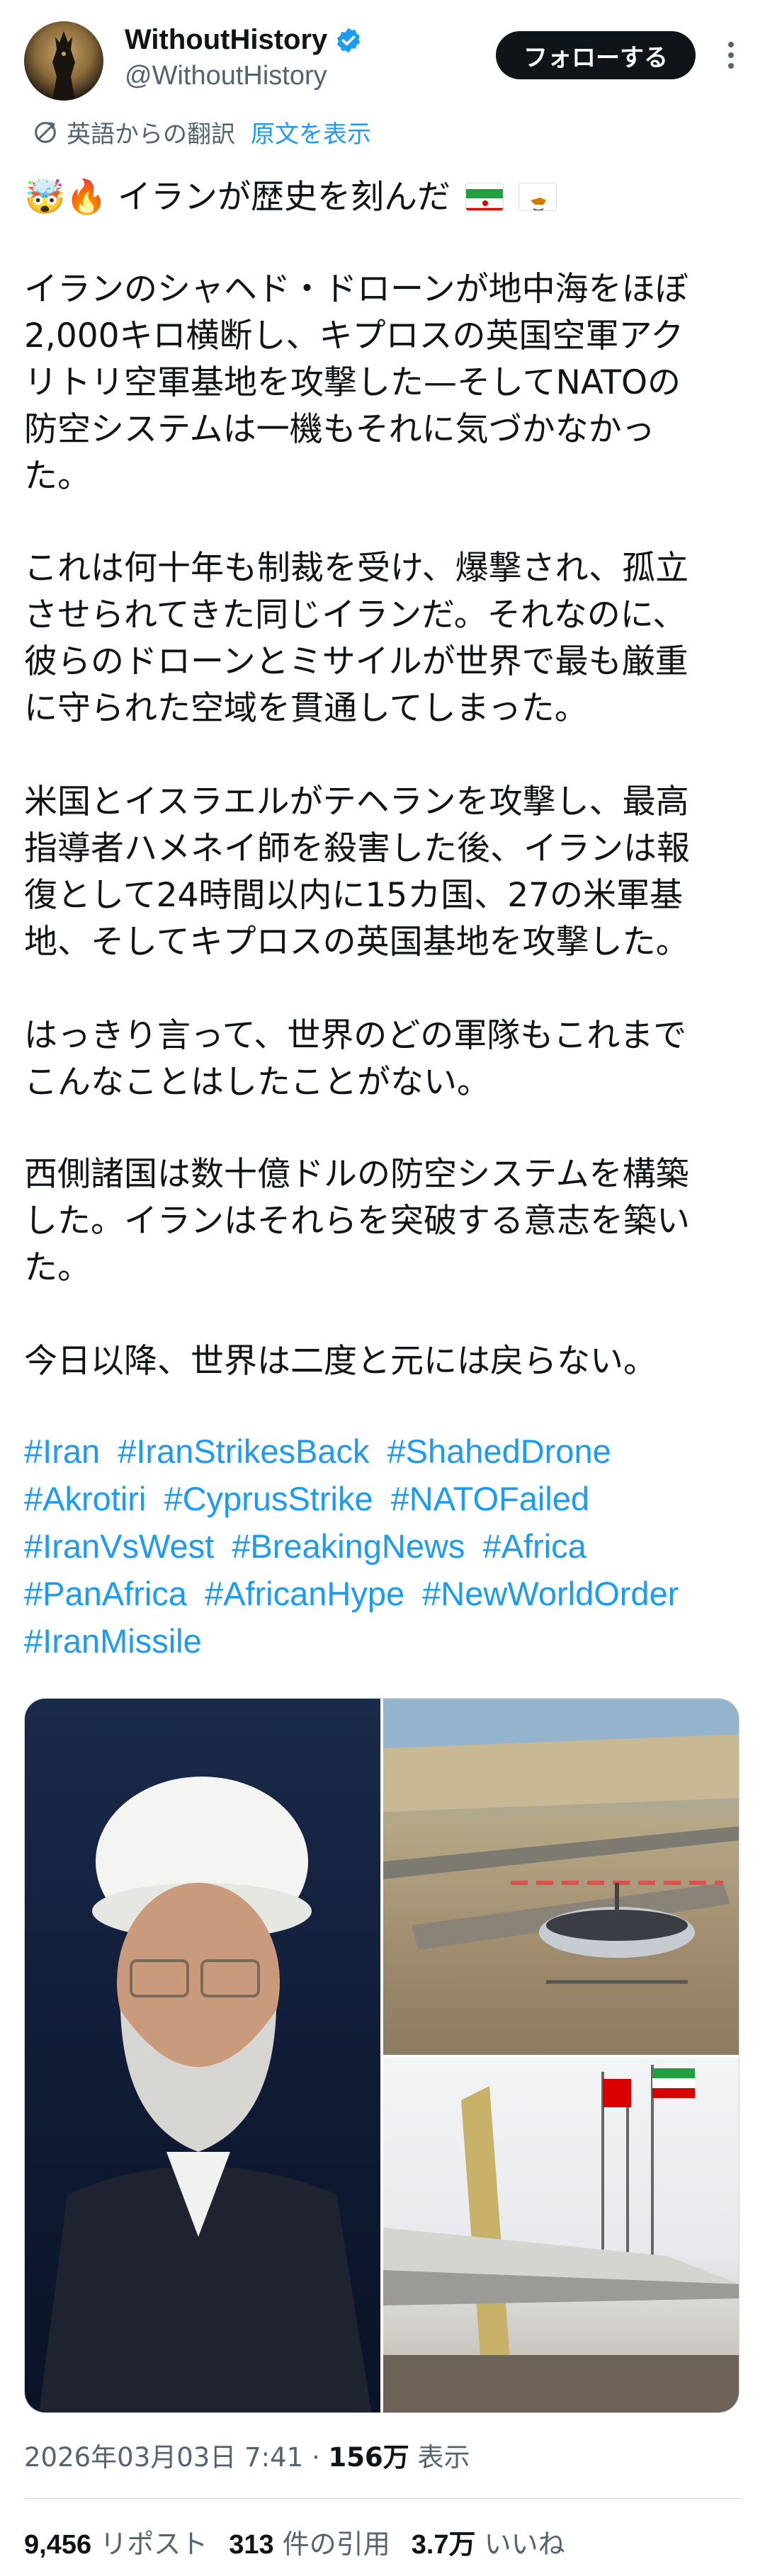 The height and width of the screenshot is (2576, 765). Describe the element at coordinates (349, 1546) in the screenshot. I see `hashtag-link: #BreakingNews` at that location.